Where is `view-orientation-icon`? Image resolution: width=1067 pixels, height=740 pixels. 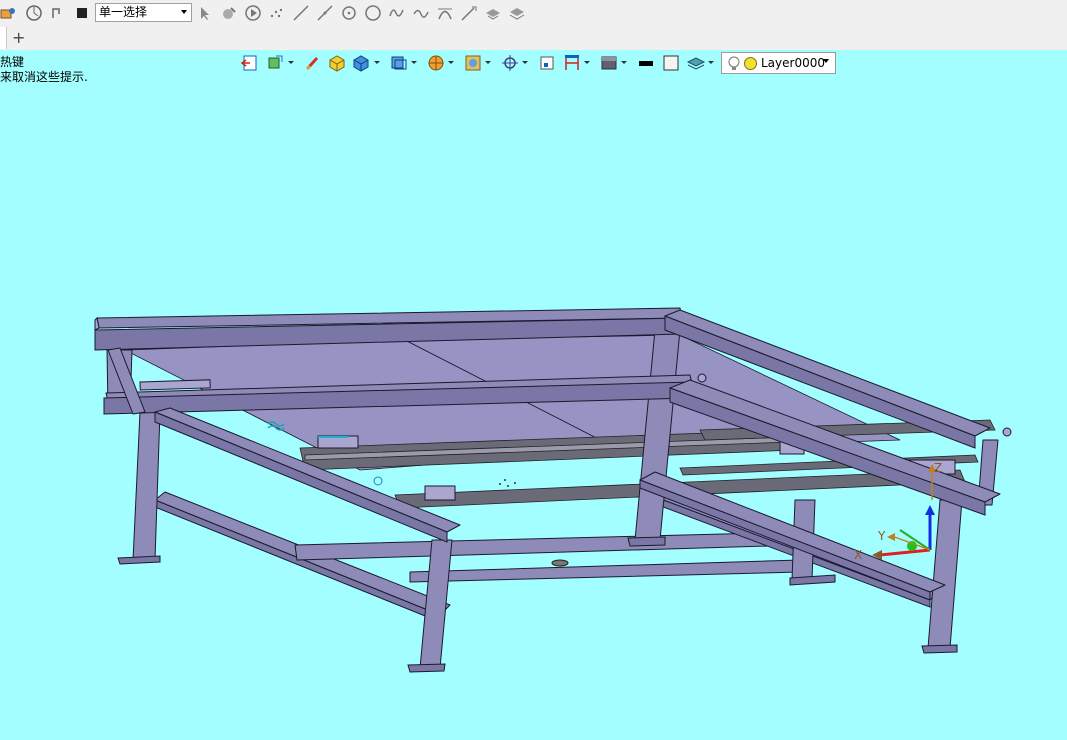
view-orientation-icon is located at coordinates (399, 63).